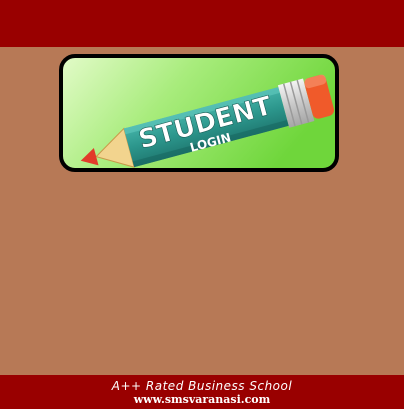 The height and width of the screenshot is (409, 404). Describe the element at coordinates (202, 23) in the screenshot. I see `top-header-bar` at that location.